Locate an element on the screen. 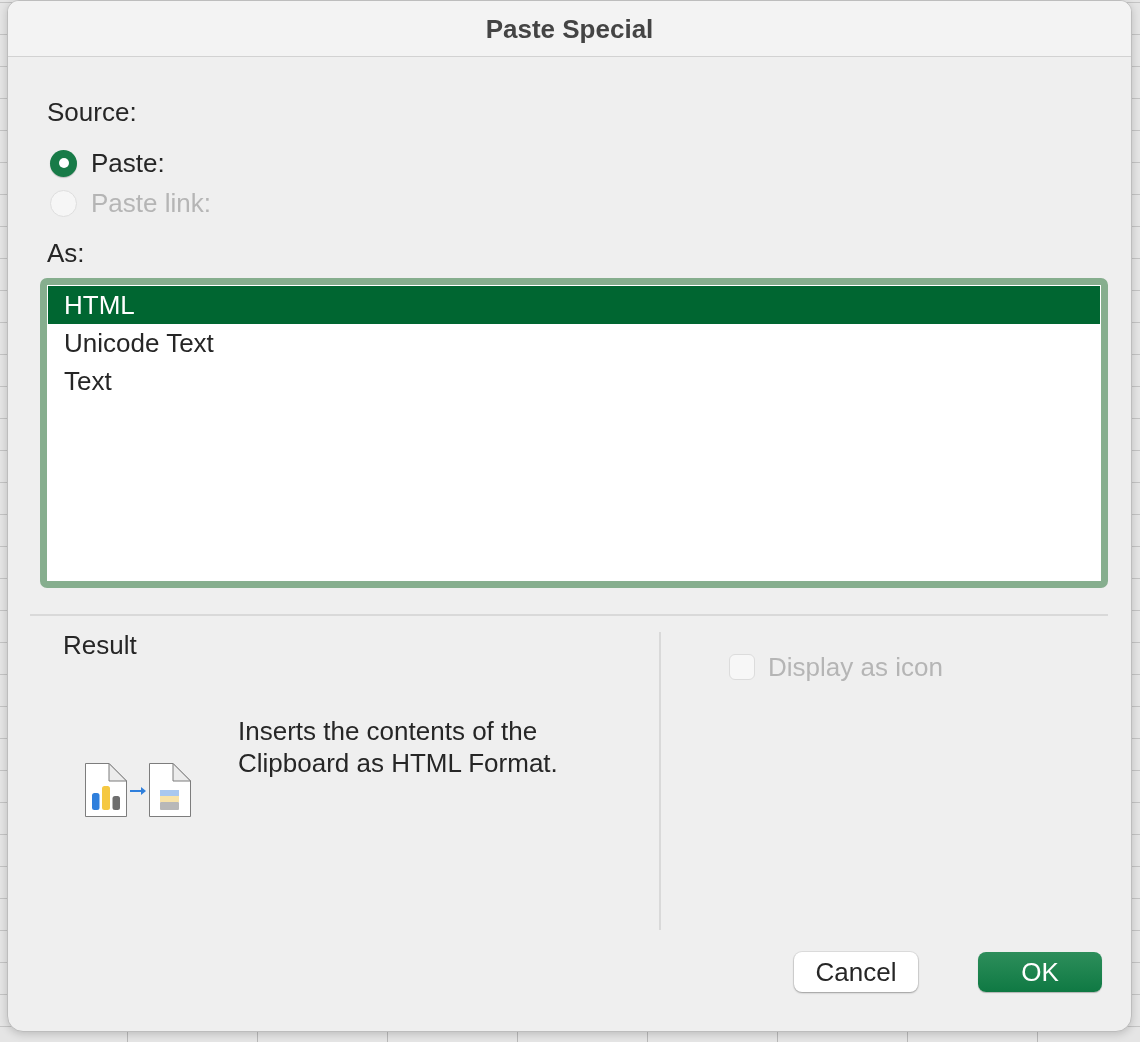 The width and height of the screenshot is (1140, 1042). list-item: HTML is located at coordinates (574, 305).